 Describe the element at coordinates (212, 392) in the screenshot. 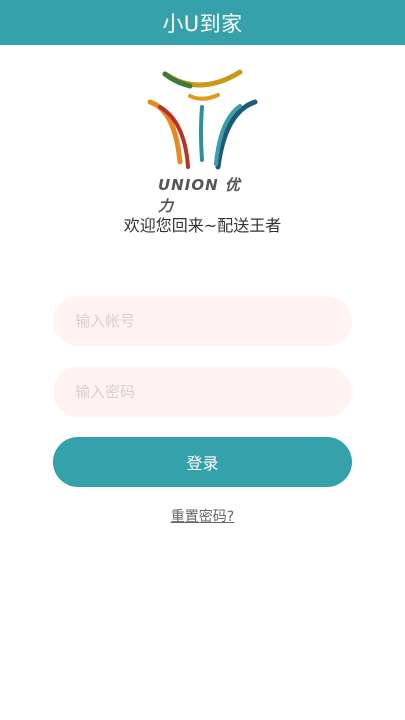

I see `password-input` at that location.